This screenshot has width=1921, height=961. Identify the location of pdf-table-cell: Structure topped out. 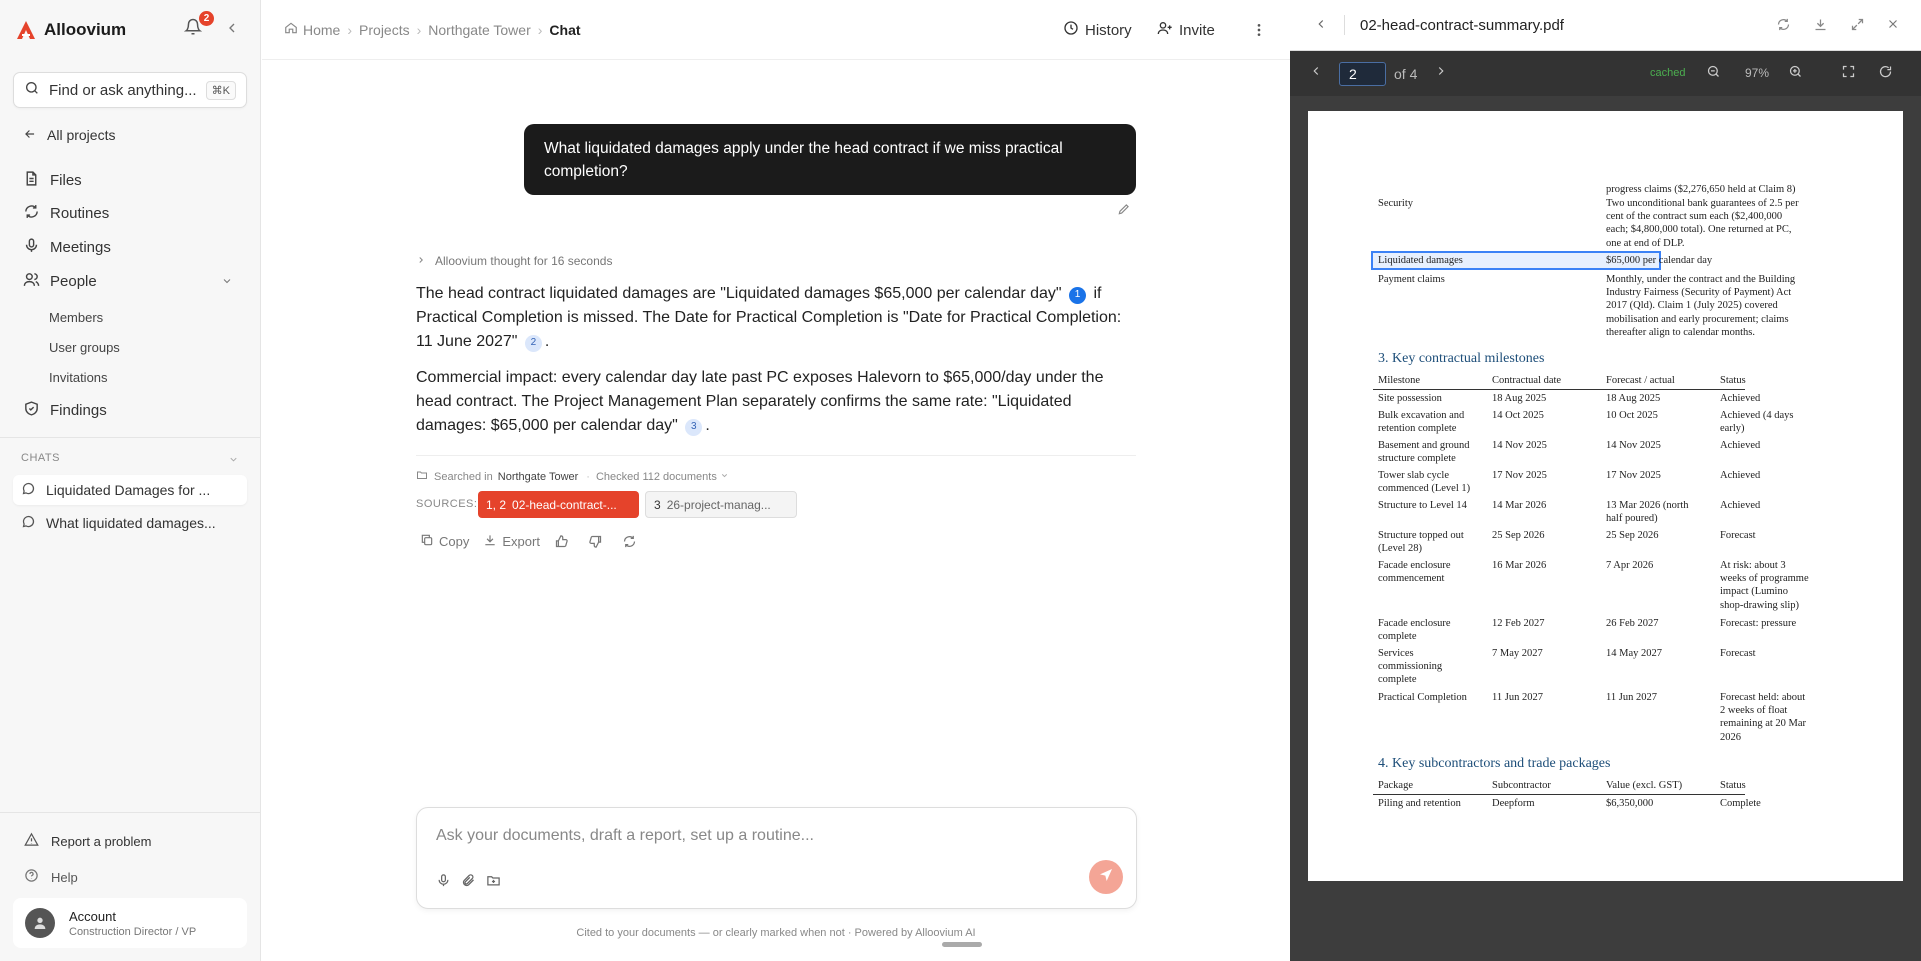
(1421, 535).